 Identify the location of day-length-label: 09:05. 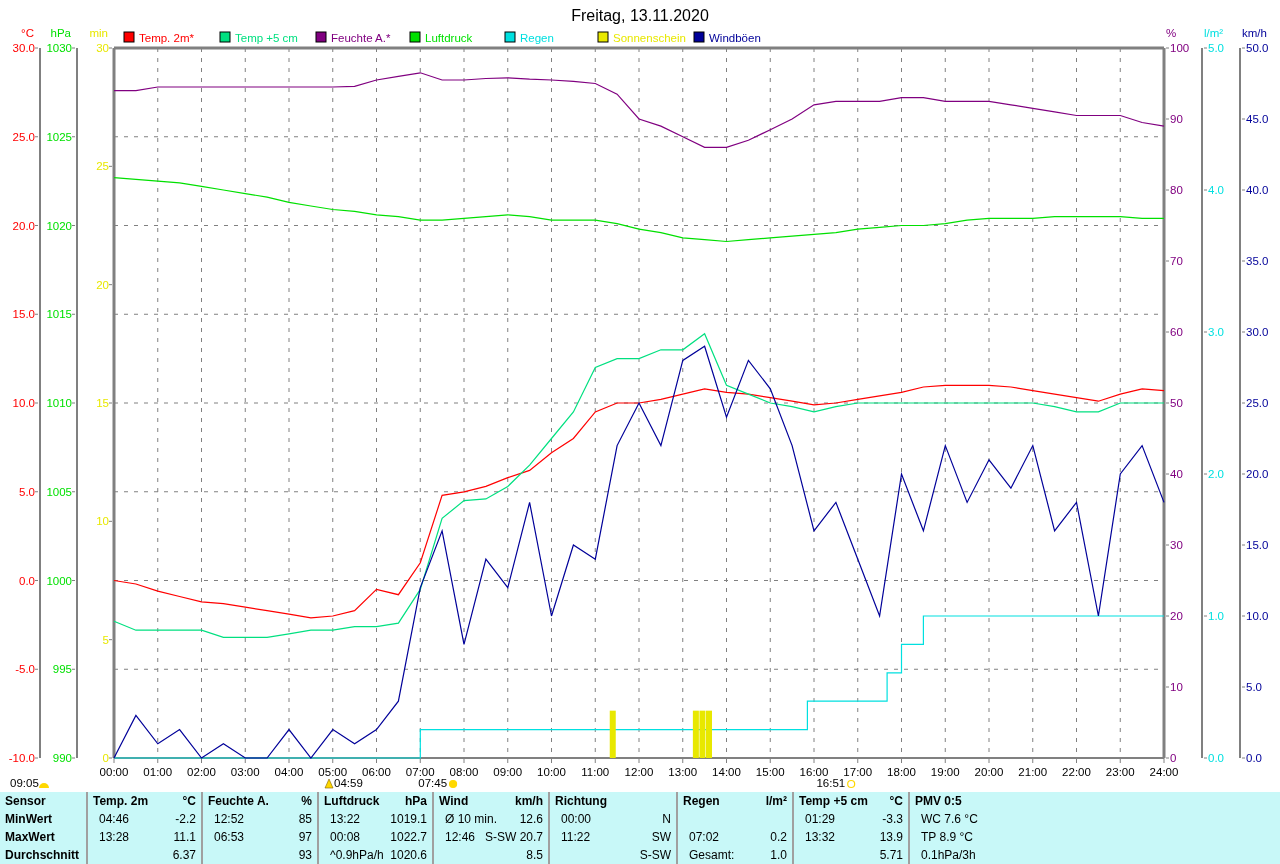
(24, 783).